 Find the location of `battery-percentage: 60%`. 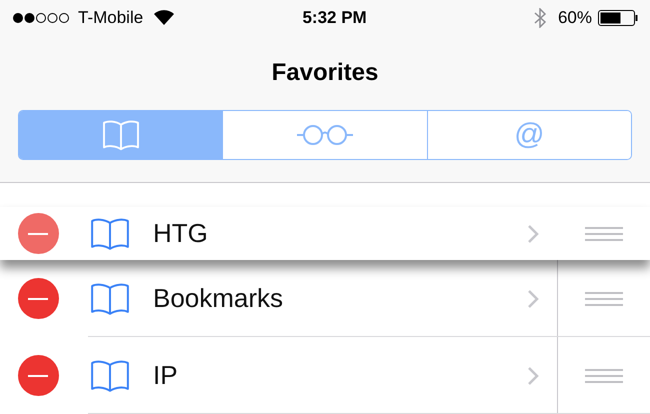

battery-percentage: 60% is located at coordinates (575, 18).